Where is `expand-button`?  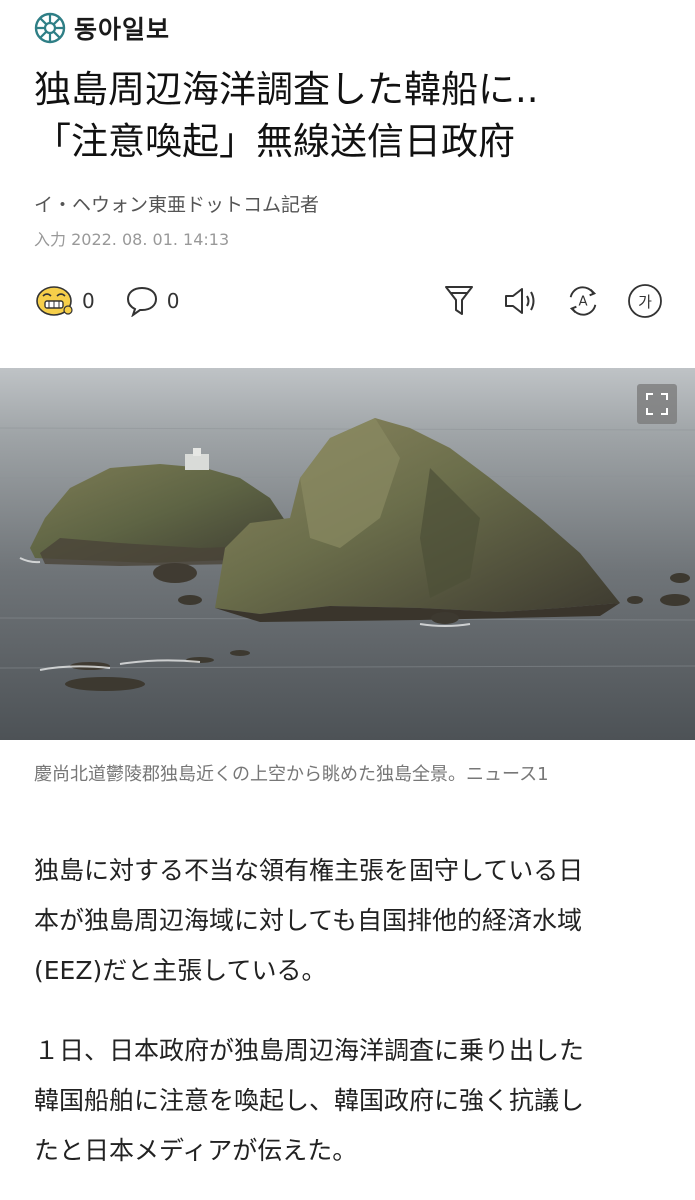 expand-button is located at coordinates (657, 404).